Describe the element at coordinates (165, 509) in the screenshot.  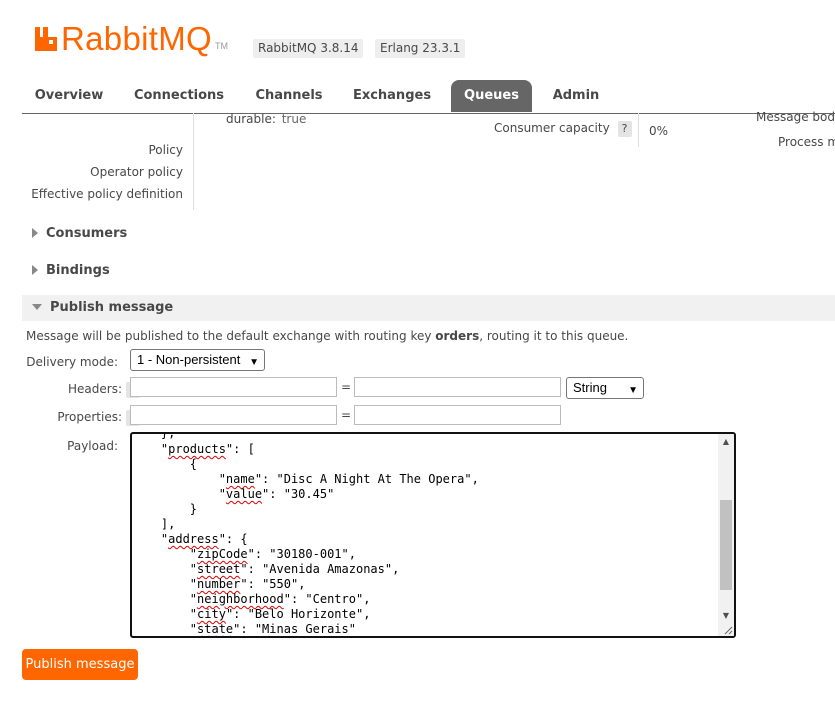
I see `payload-line: }` at that location.